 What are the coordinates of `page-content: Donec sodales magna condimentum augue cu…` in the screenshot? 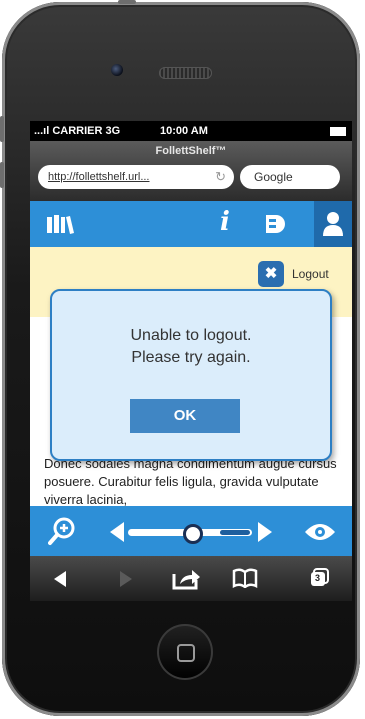 It's located at (190, 481).